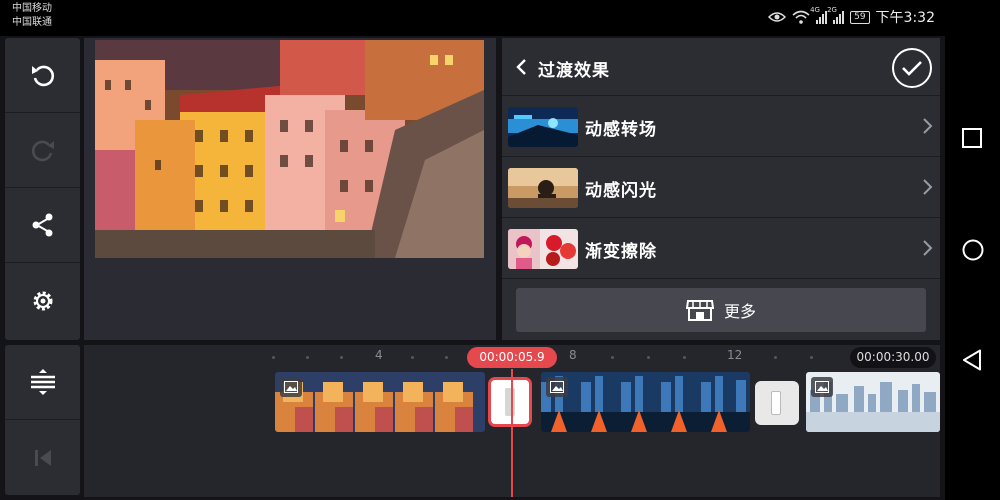 The image size is (1000, 500). I want to click on system-nav-bar, so click(972, 250).